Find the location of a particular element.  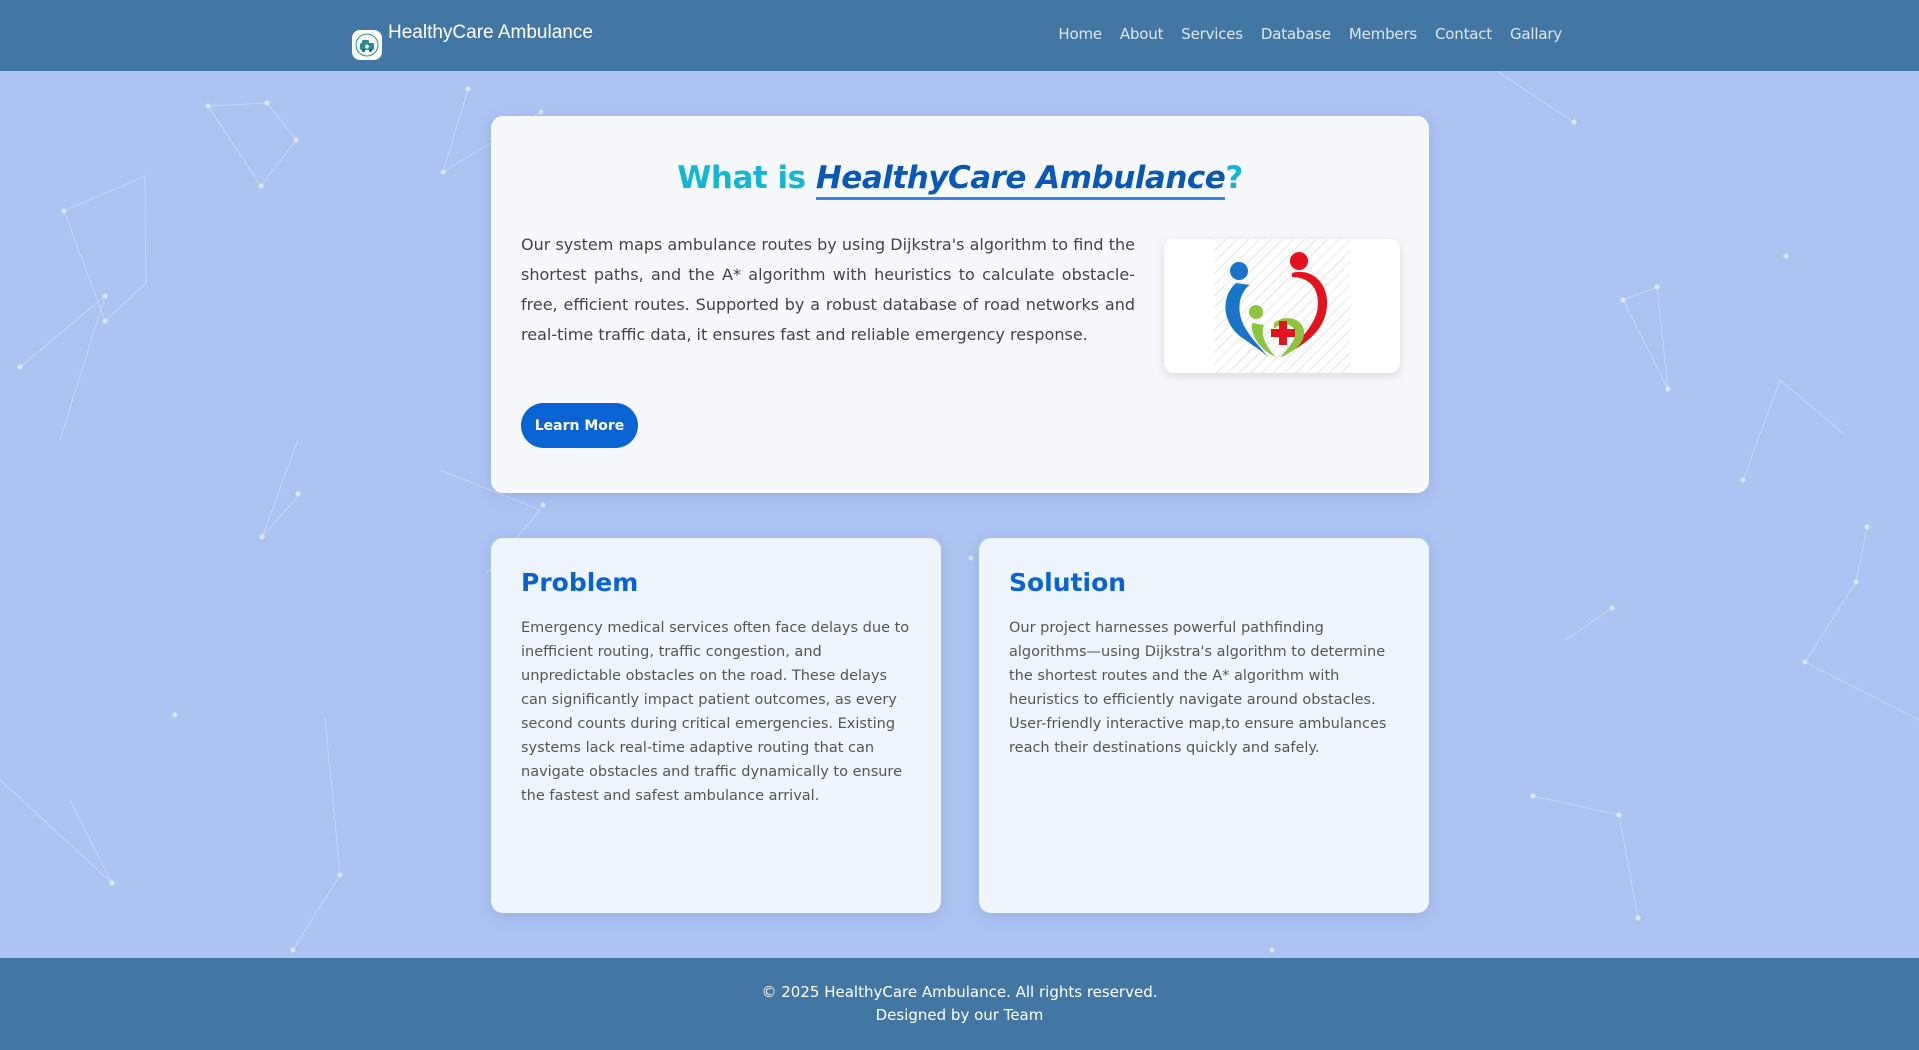

footer-credit: Designed by our Team is located at coordinates (959, 1015).